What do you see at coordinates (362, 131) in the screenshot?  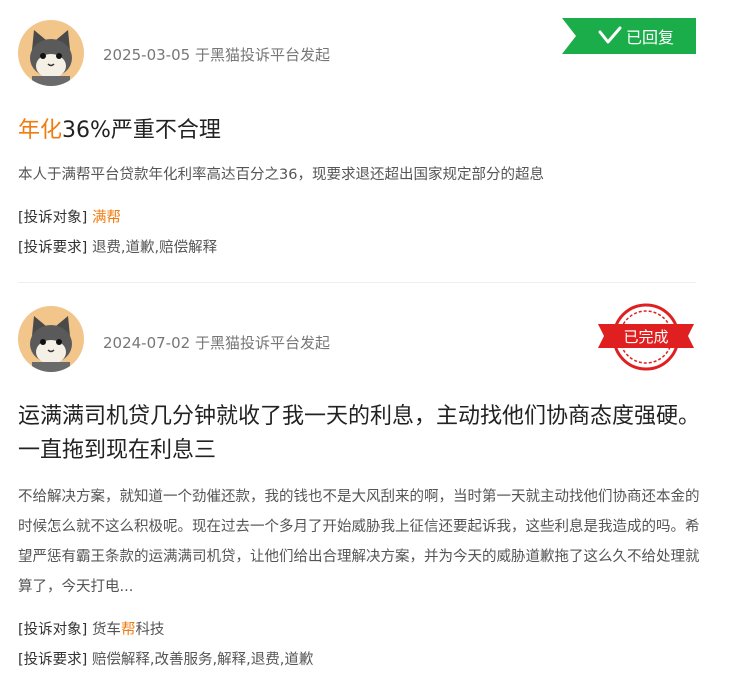 I see `complaint-title: 年化36%严重不合理` at bounding box center [362, 131].